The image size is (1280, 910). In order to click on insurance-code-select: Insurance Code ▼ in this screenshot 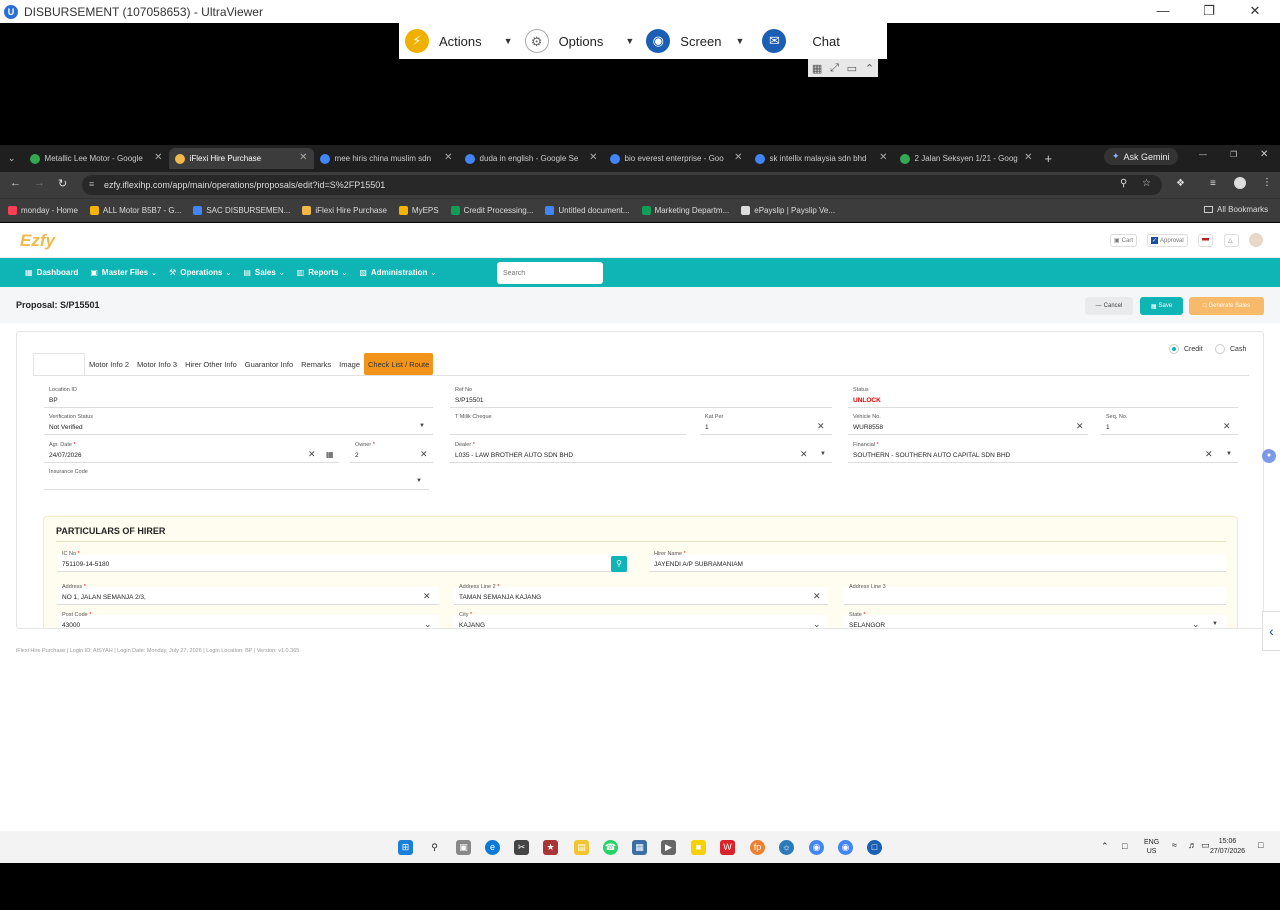, I will do `click(236, 479)`.